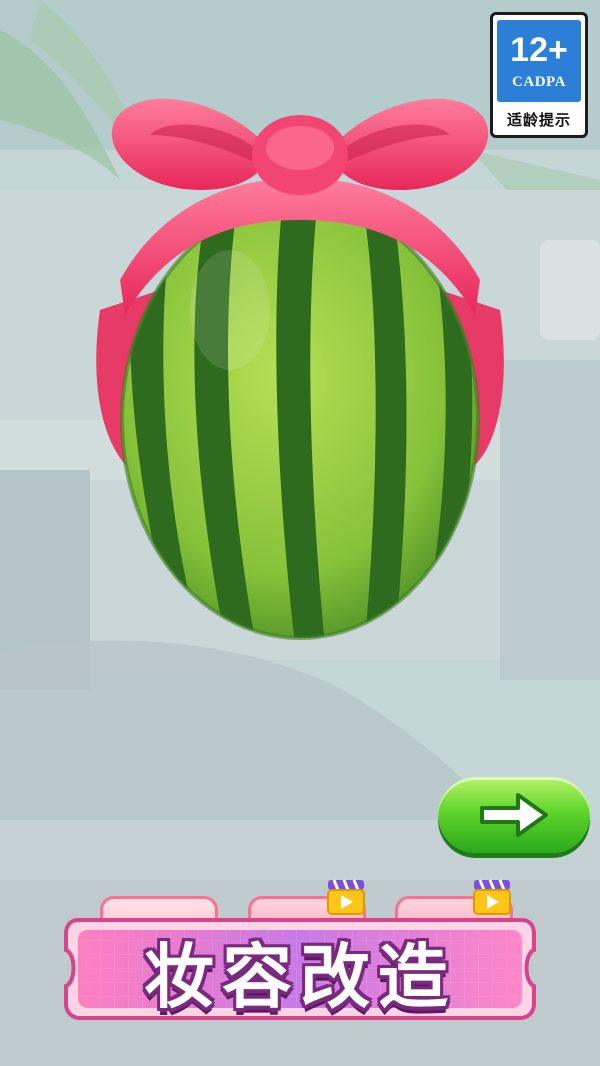 This screenshot has height=1066, width=600. I want to click on age-rating-org: CADPA, so click(539, 81).